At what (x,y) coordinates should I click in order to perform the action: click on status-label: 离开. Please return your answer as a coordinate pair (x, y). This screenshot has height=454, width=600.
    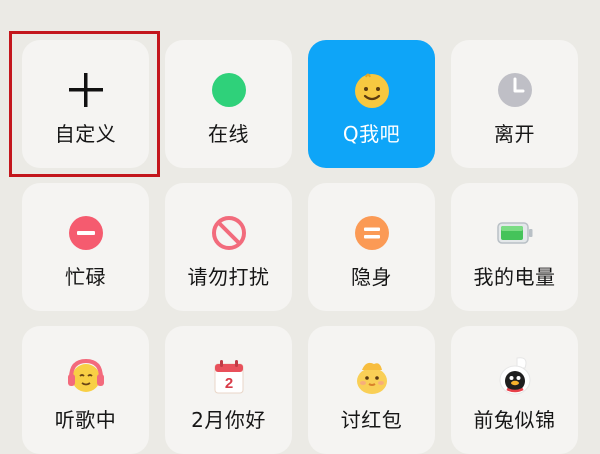
    Looking at the image, I should click on (514, 134).